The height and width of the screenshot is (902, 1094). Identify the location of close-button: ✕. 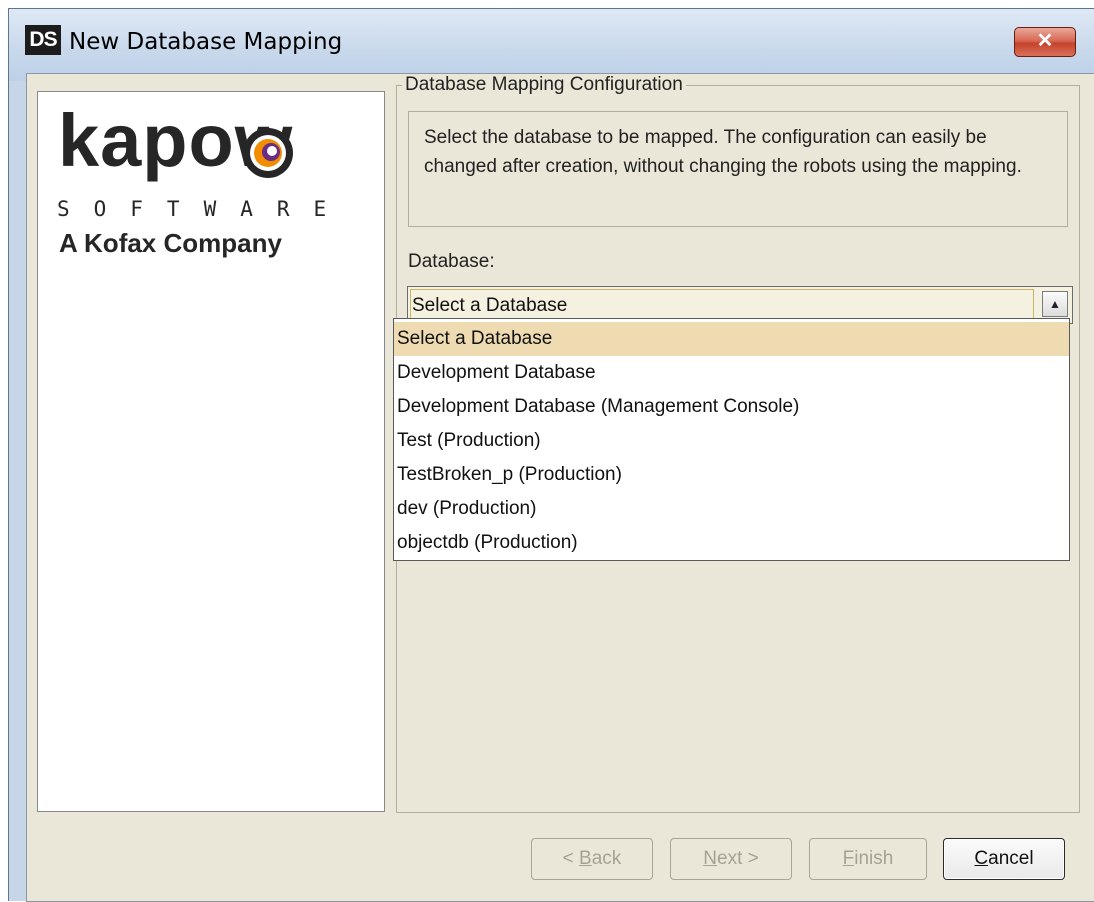
(1045, 42).